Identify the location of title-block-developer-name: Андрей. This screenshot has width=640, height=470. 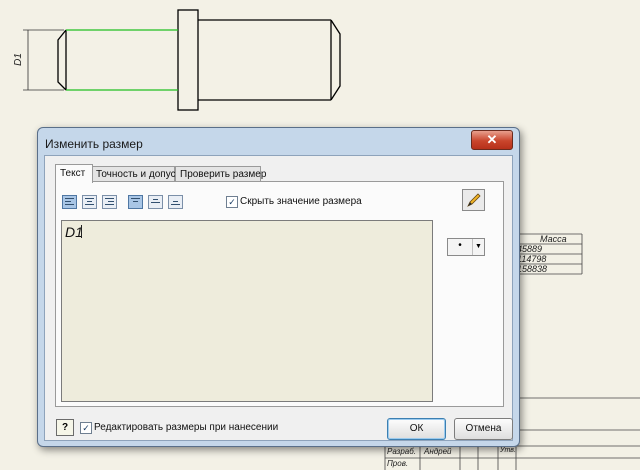
(438, 451).